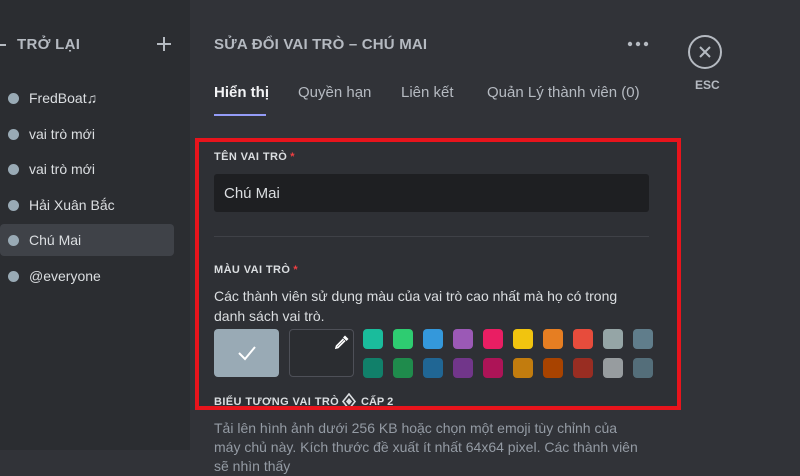 The width and height of the screenshot is (800, 476). I want to click on role-label: Hải Xuân Bắc, so click(72, 205).